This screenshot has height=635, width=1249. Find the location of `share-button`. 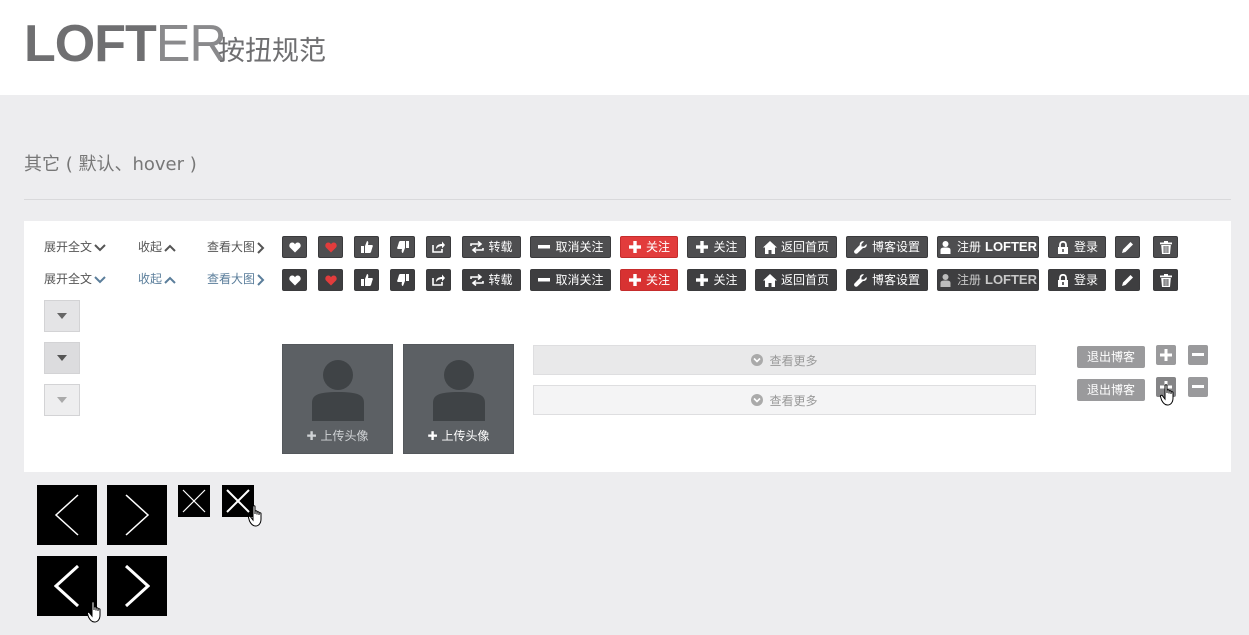

share-button is located at coordinates (438, 247).